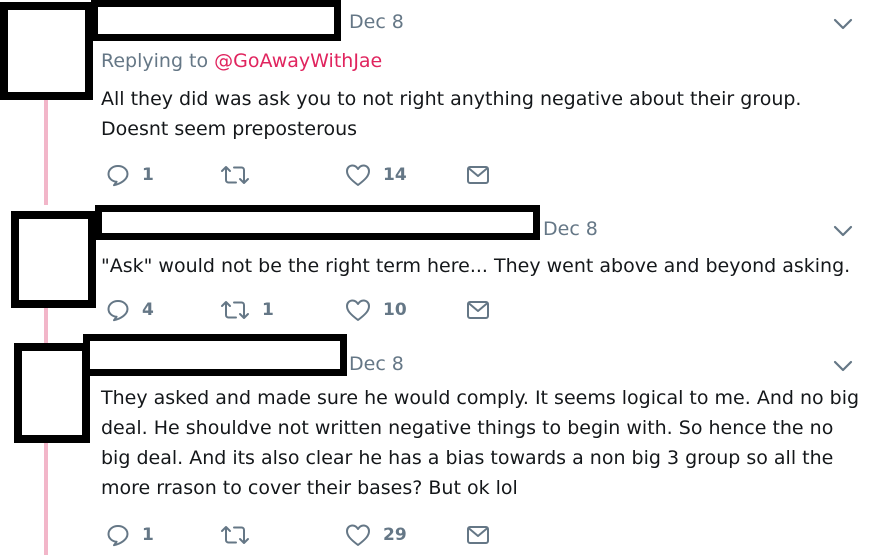  Describe the element at coordinates (298, 61) in the screenshot. I see `replying-to-handle: @GoAwayWithJae` at that location.